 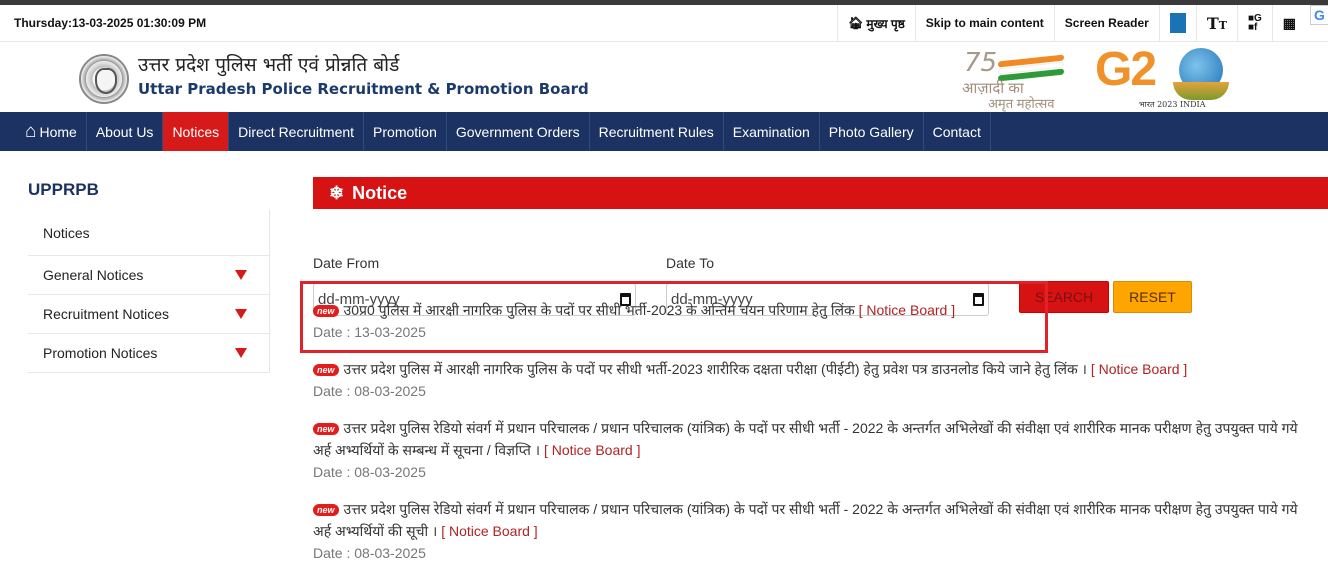 I want to click on sidebar-item-general-notices: General Notices, so click(x=148, y=275).